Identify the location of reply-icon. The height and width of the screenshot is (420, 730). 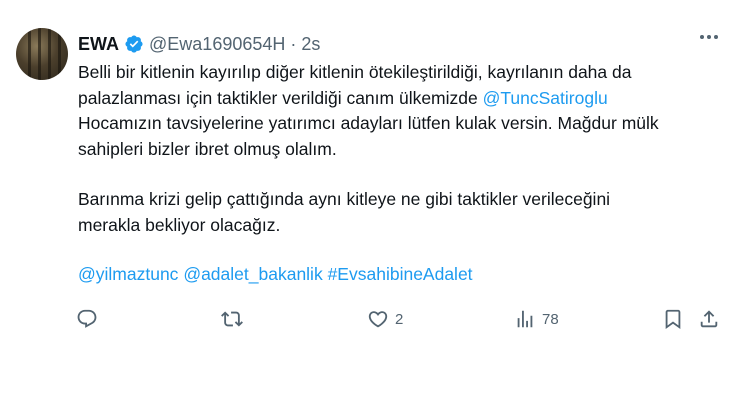
(87, 318).